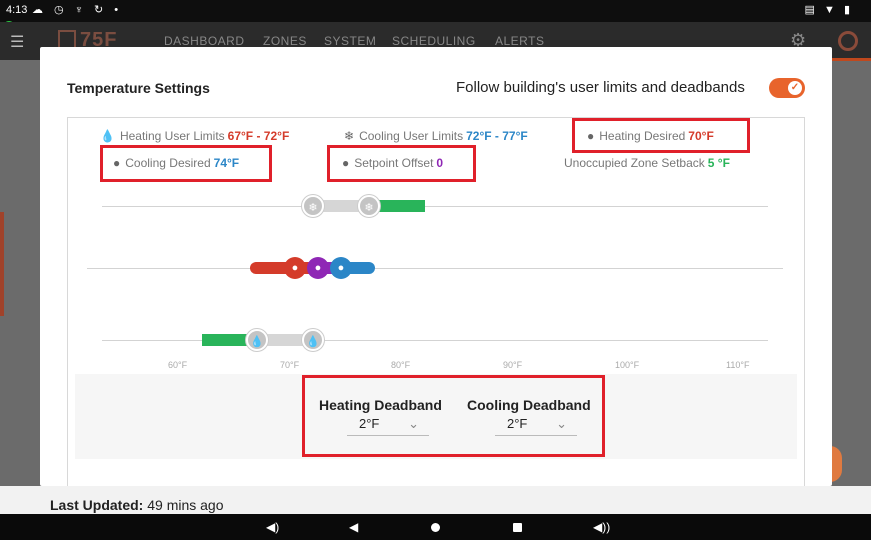 The height and width of the screenshot is (540, 871). Describe the element at coordinates (634, 163) in the screenshot. I see `unoccupied-setback-label: Unoccupied Zone Setback` at that location.